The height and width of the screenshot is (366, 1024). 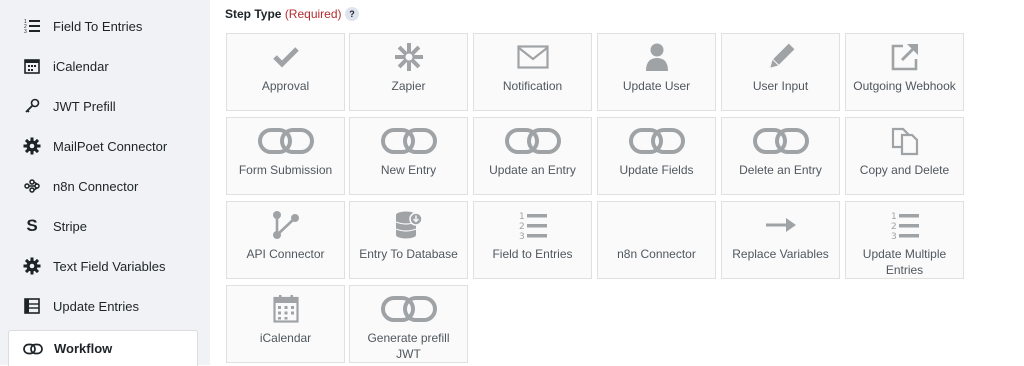 I want to click on step-type-label: Replace Variables, so click(x=780, y=254).